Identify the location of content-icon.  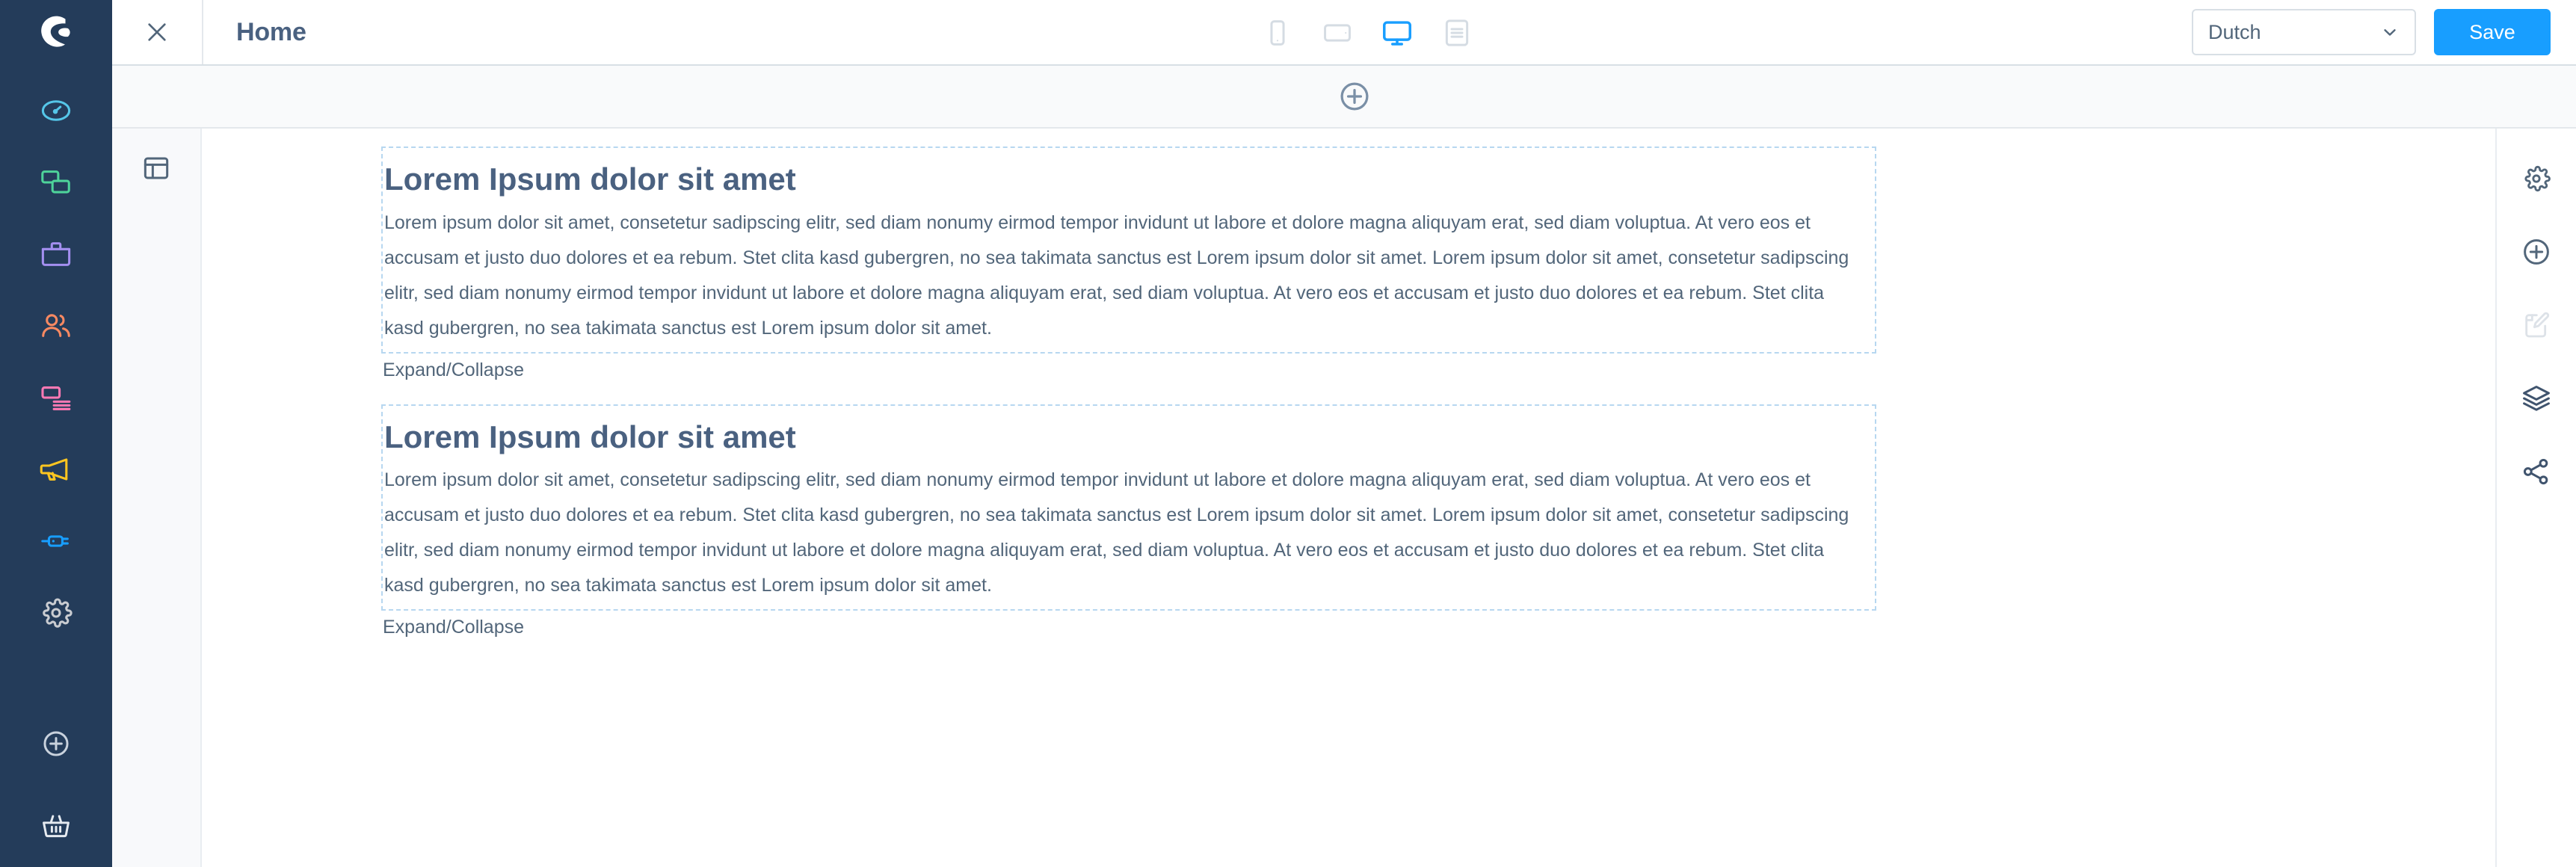
(56, 398).